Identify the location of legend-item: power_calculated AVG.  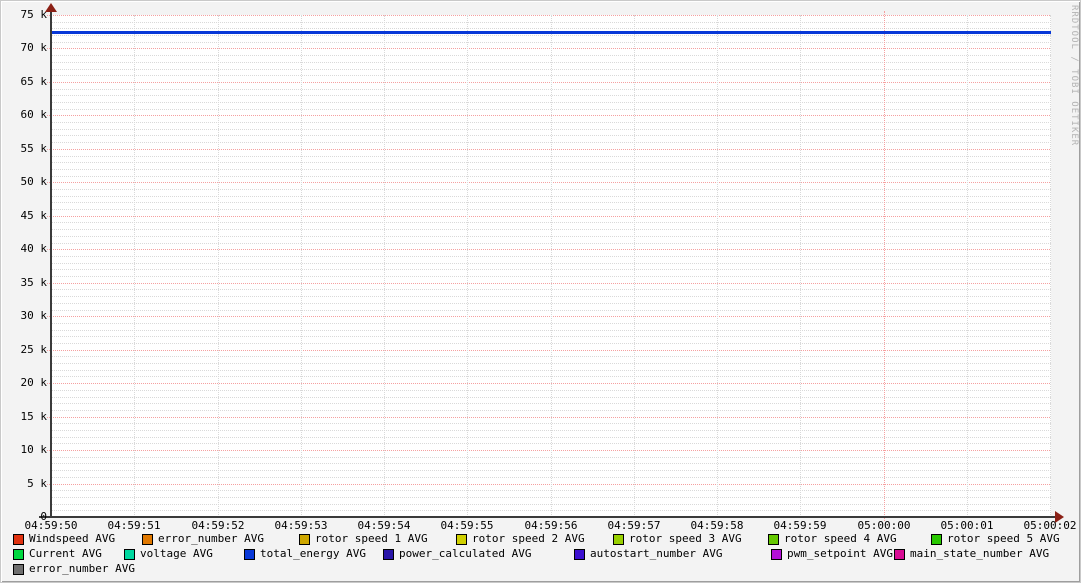
(457, 554).